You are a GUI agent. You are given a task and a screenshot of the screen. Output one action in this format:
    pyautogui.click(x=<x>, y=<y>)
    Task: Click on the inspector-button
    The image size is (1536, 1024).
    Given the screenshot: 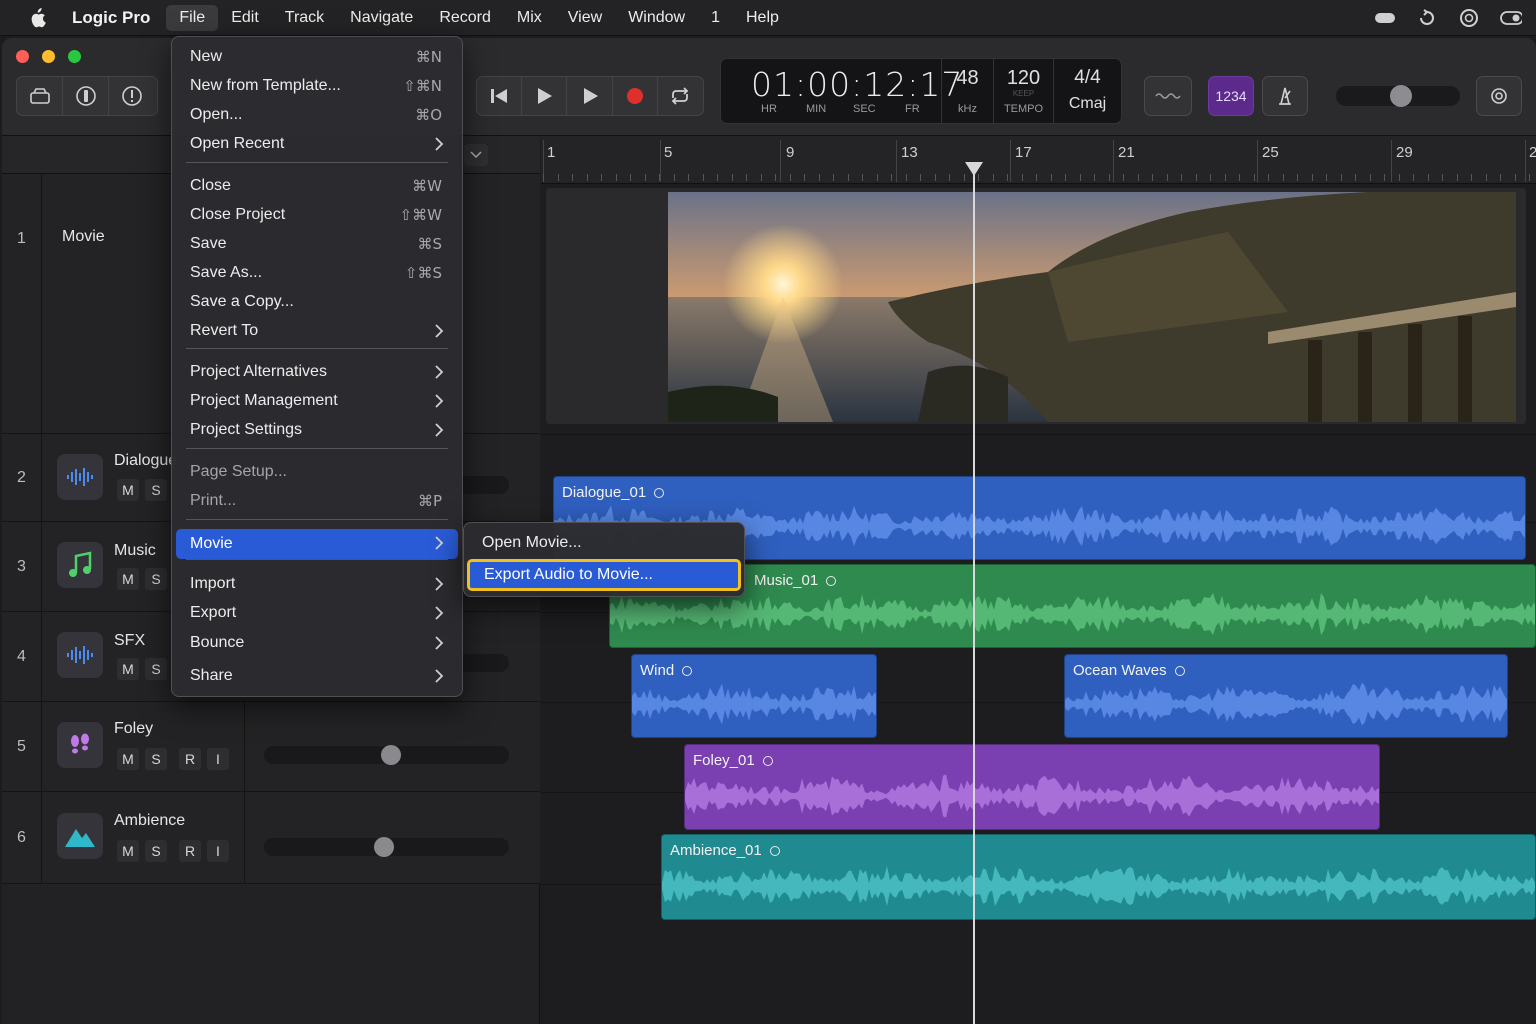 What is the action you would take?
    pyautogui.click(x=86, y=96)
    